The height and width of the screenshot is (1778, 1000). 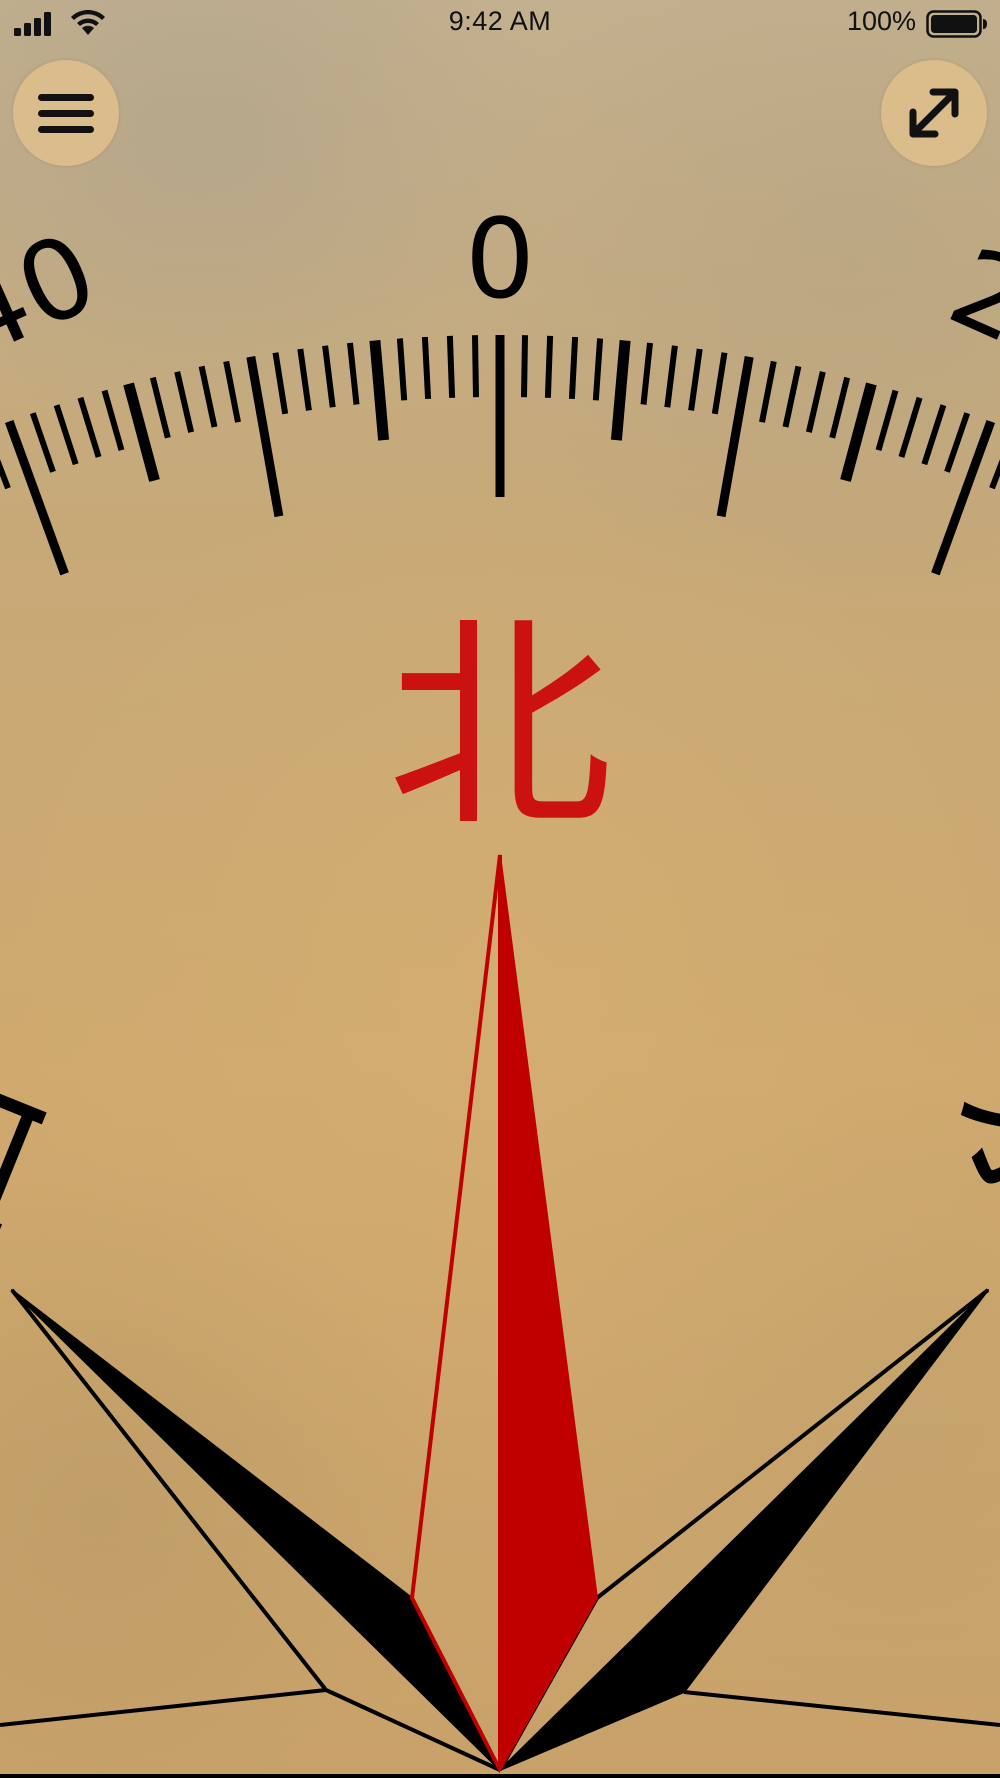 I want to click on scale-label-left: 40, so click(x=57, y=295).